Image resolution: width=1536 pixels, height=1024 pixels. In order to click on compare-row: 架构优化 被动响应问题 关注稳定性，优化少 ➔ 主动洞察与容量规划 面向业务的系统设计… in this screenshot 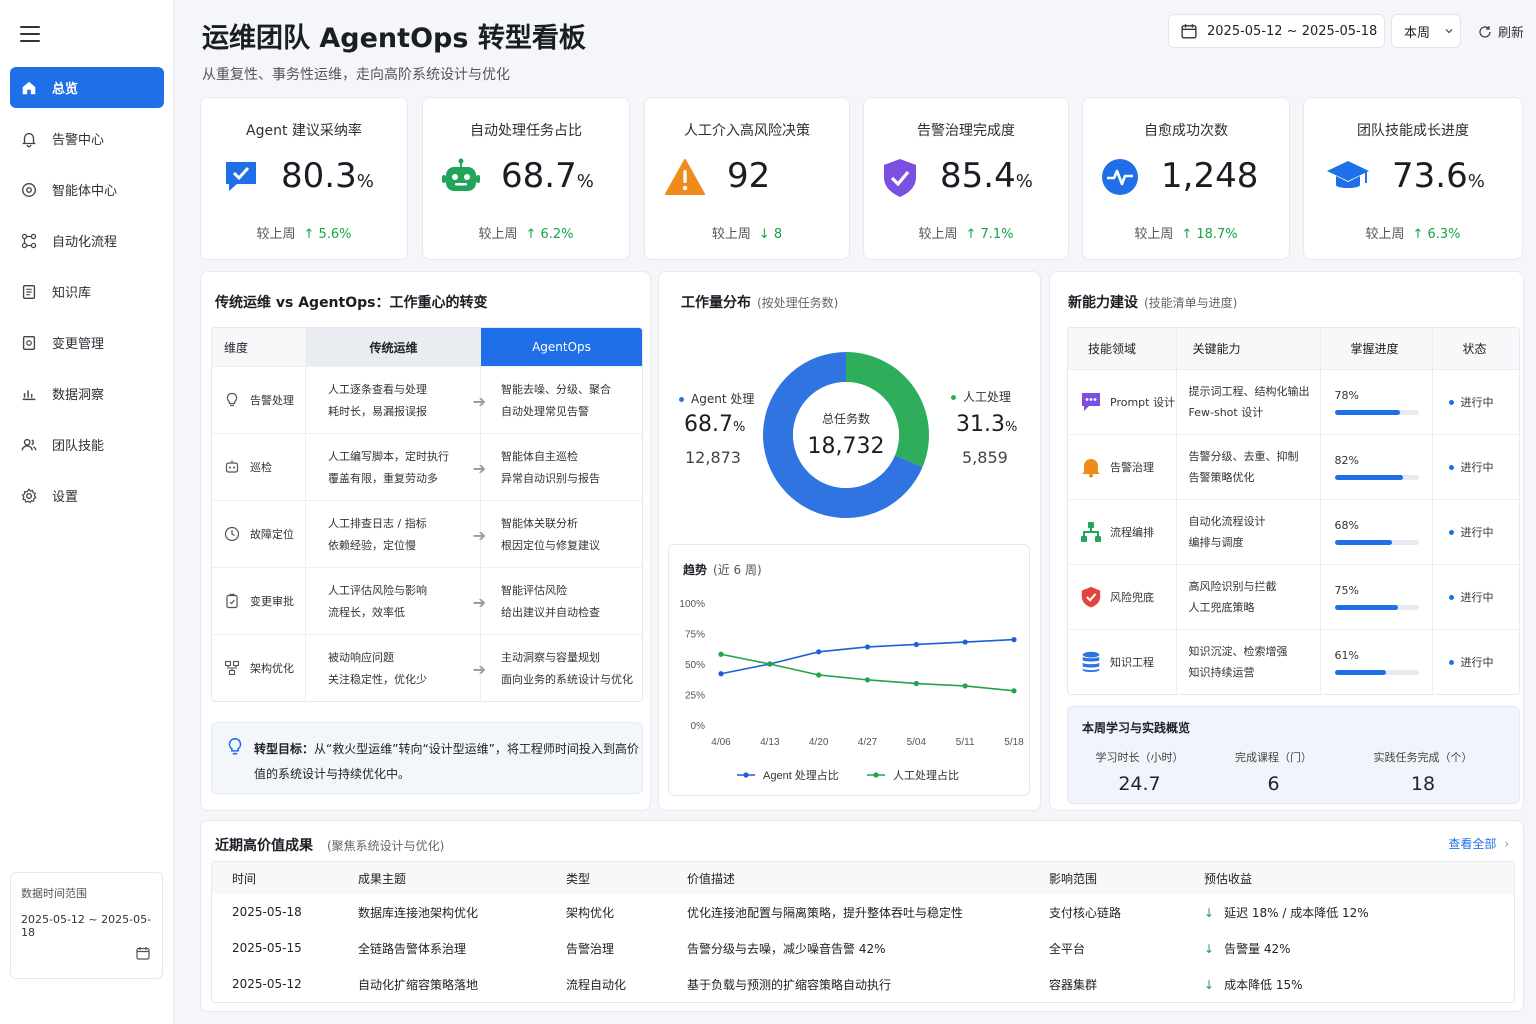, I will do `click(427, 667)`.